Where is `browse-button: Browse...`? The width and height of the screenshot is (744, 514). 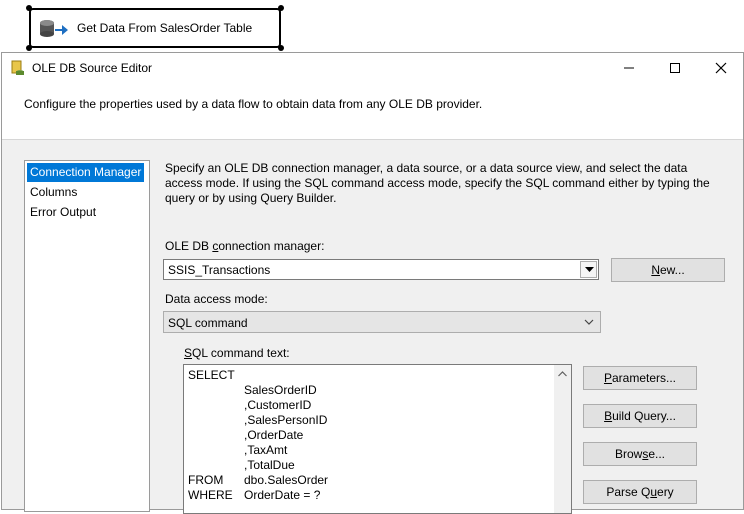 browse-button: Browse... is located at coordinates (640, 454).